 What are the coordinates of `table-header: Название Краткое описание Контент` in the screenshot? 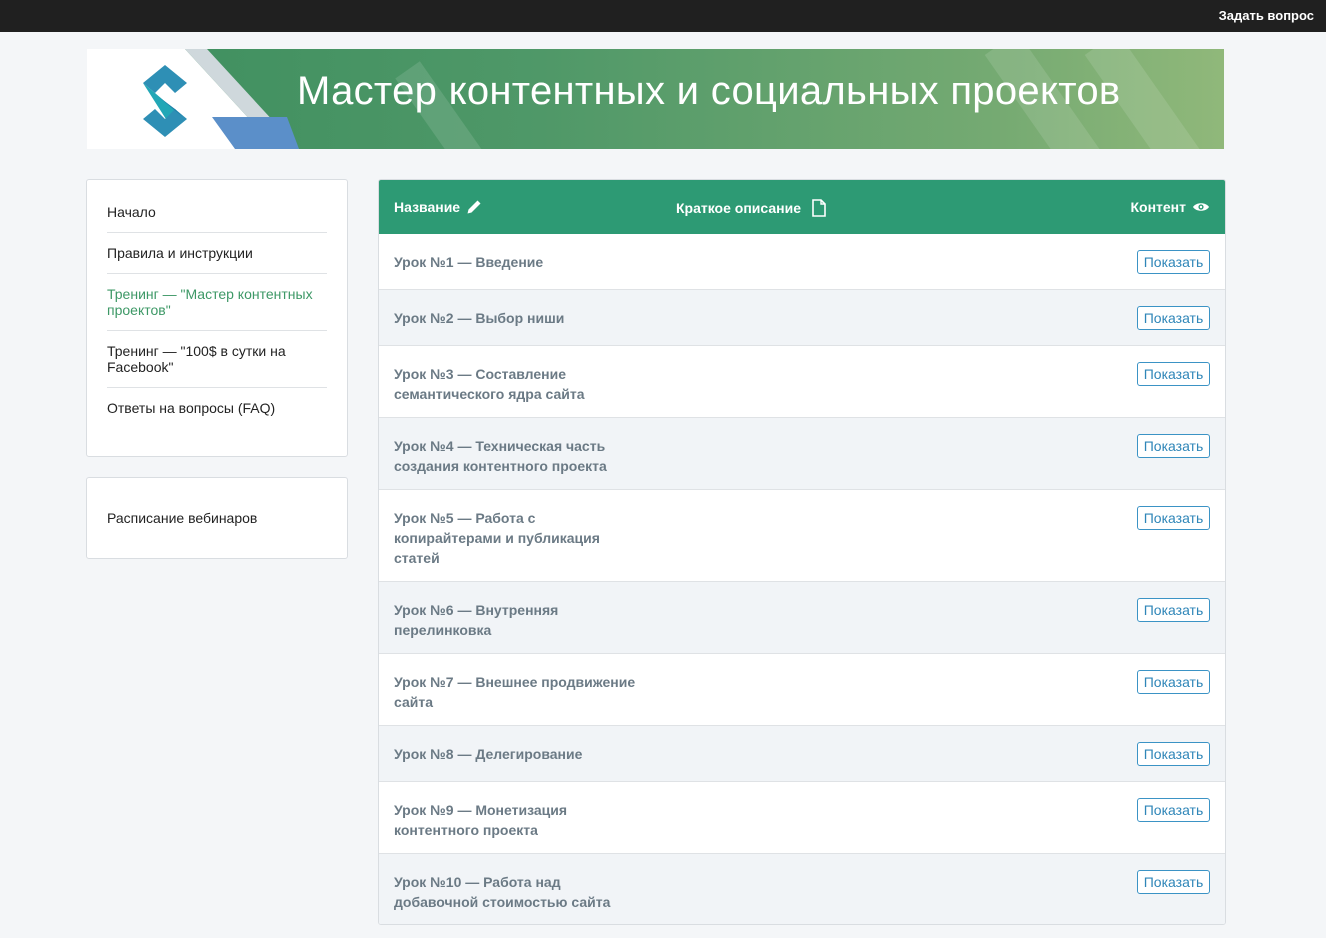 It's located at (802, 207).